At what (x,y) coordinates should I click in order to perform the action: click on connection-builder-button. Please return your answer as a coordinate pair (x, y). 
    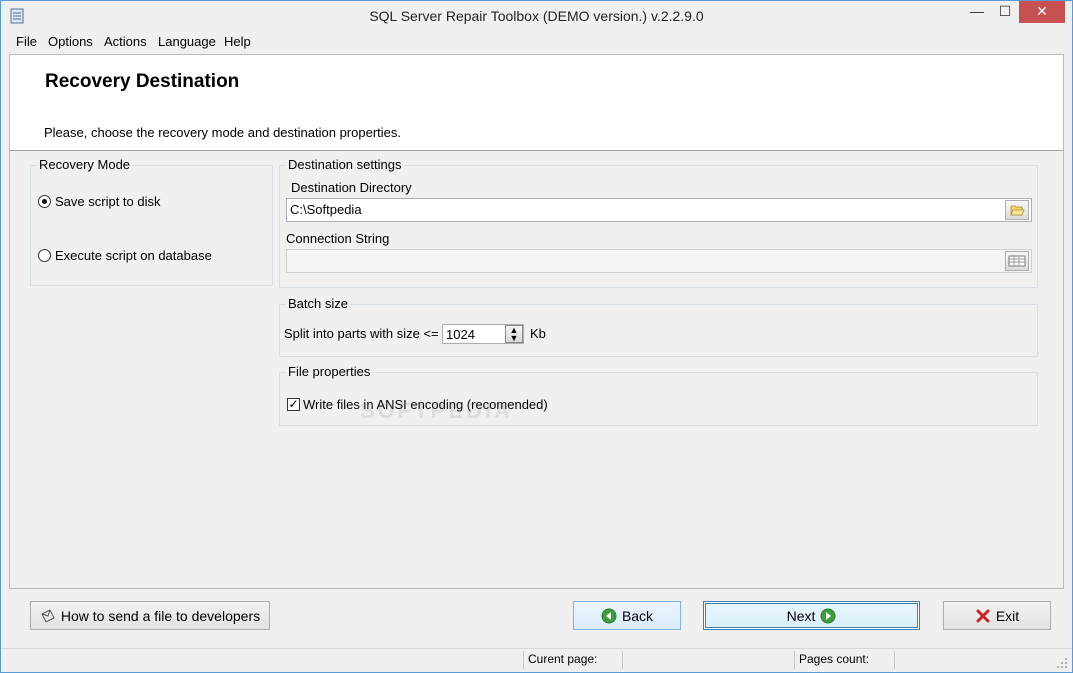
    Looking at the image, I should click on (1017, 261).